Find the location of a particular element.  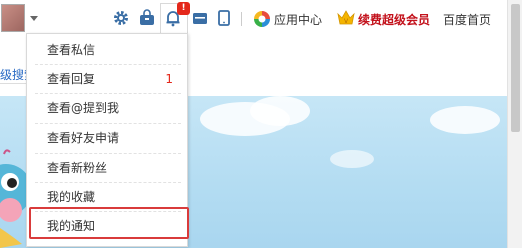

menu-item-label: 查看新粉丝 is located at coordinates (77, 168).